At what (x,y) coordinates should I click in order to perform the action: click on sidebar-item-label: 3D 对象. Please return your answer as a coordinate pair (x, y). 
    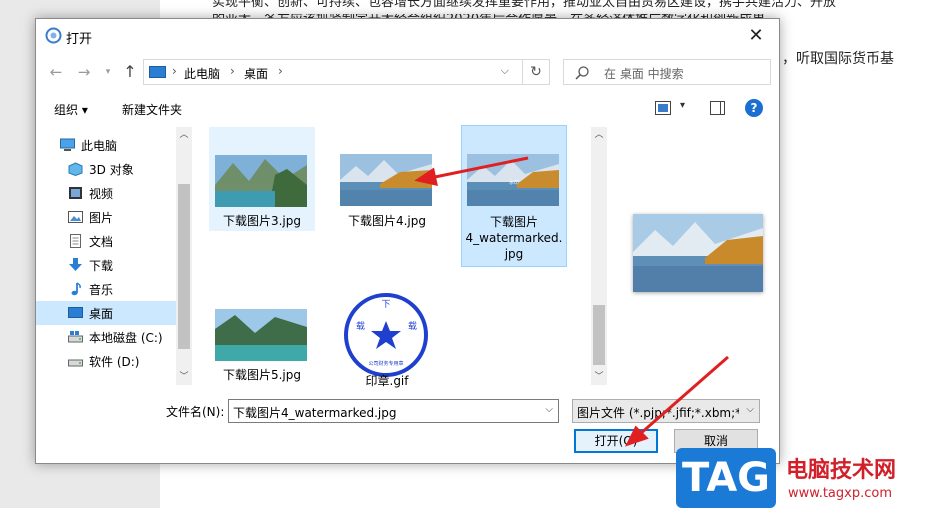
    Looking at the image, I should click on (111, 170).